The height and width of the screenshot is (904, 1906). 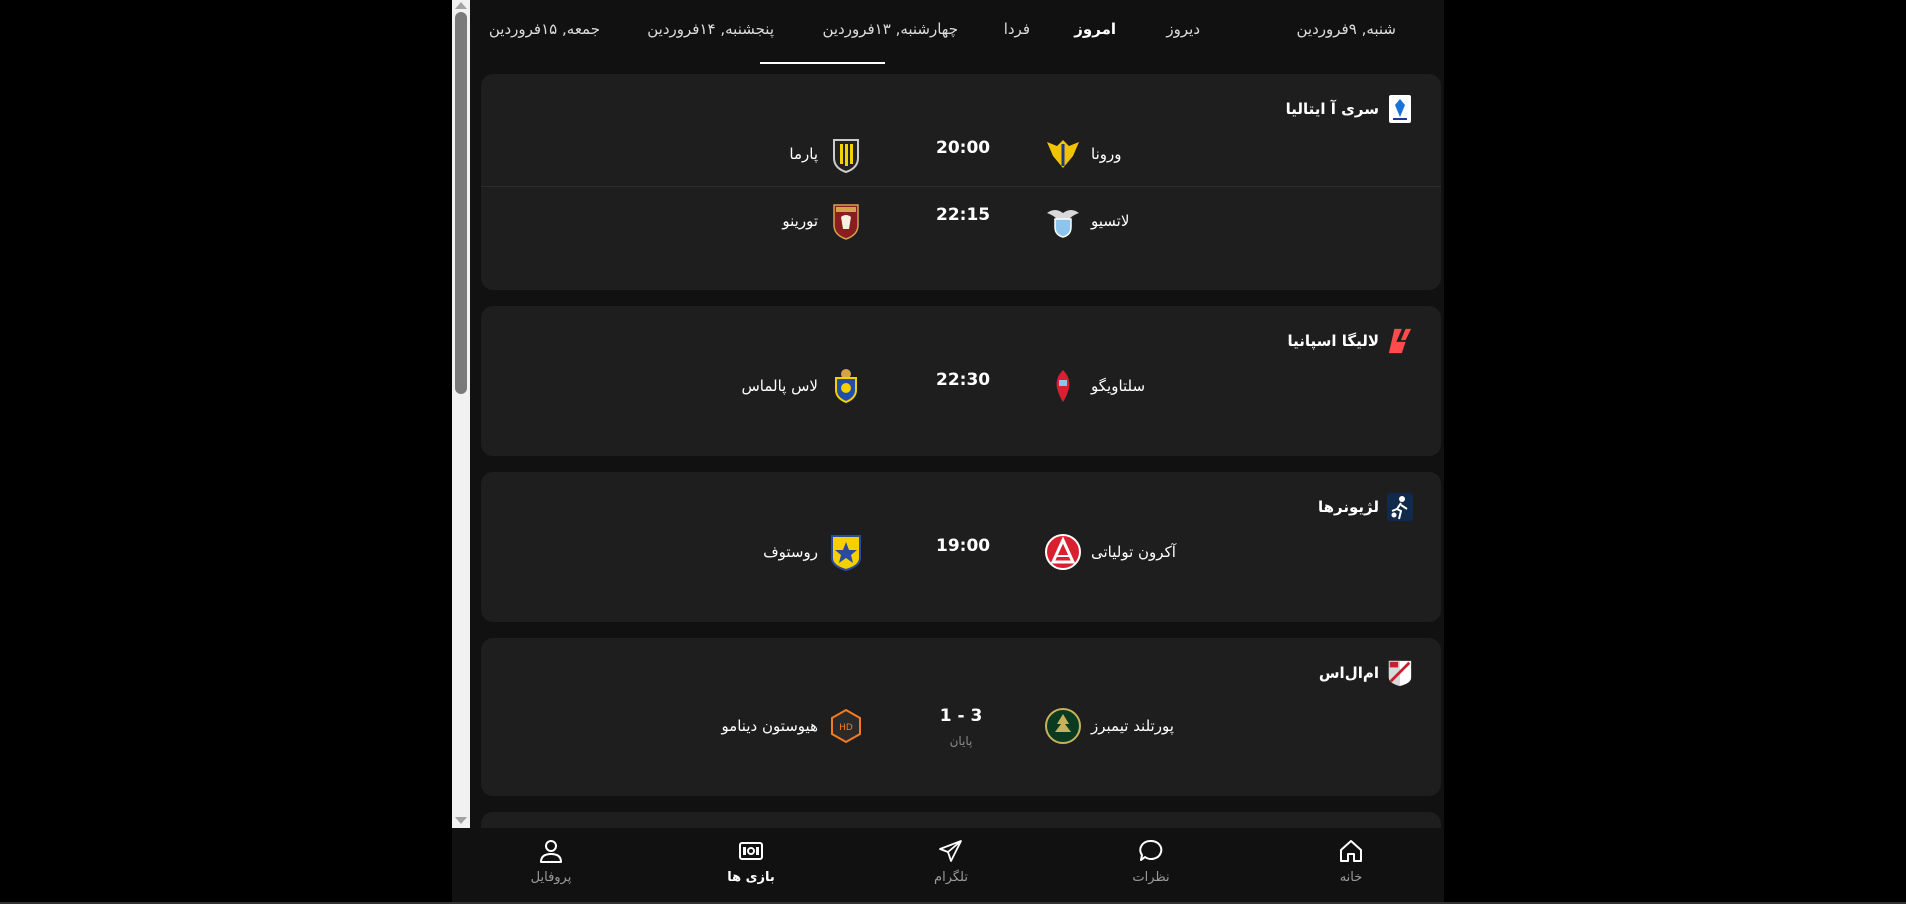 I want to click on match-row: پارما 20:00 ورونا, so click(x=961, y=153).